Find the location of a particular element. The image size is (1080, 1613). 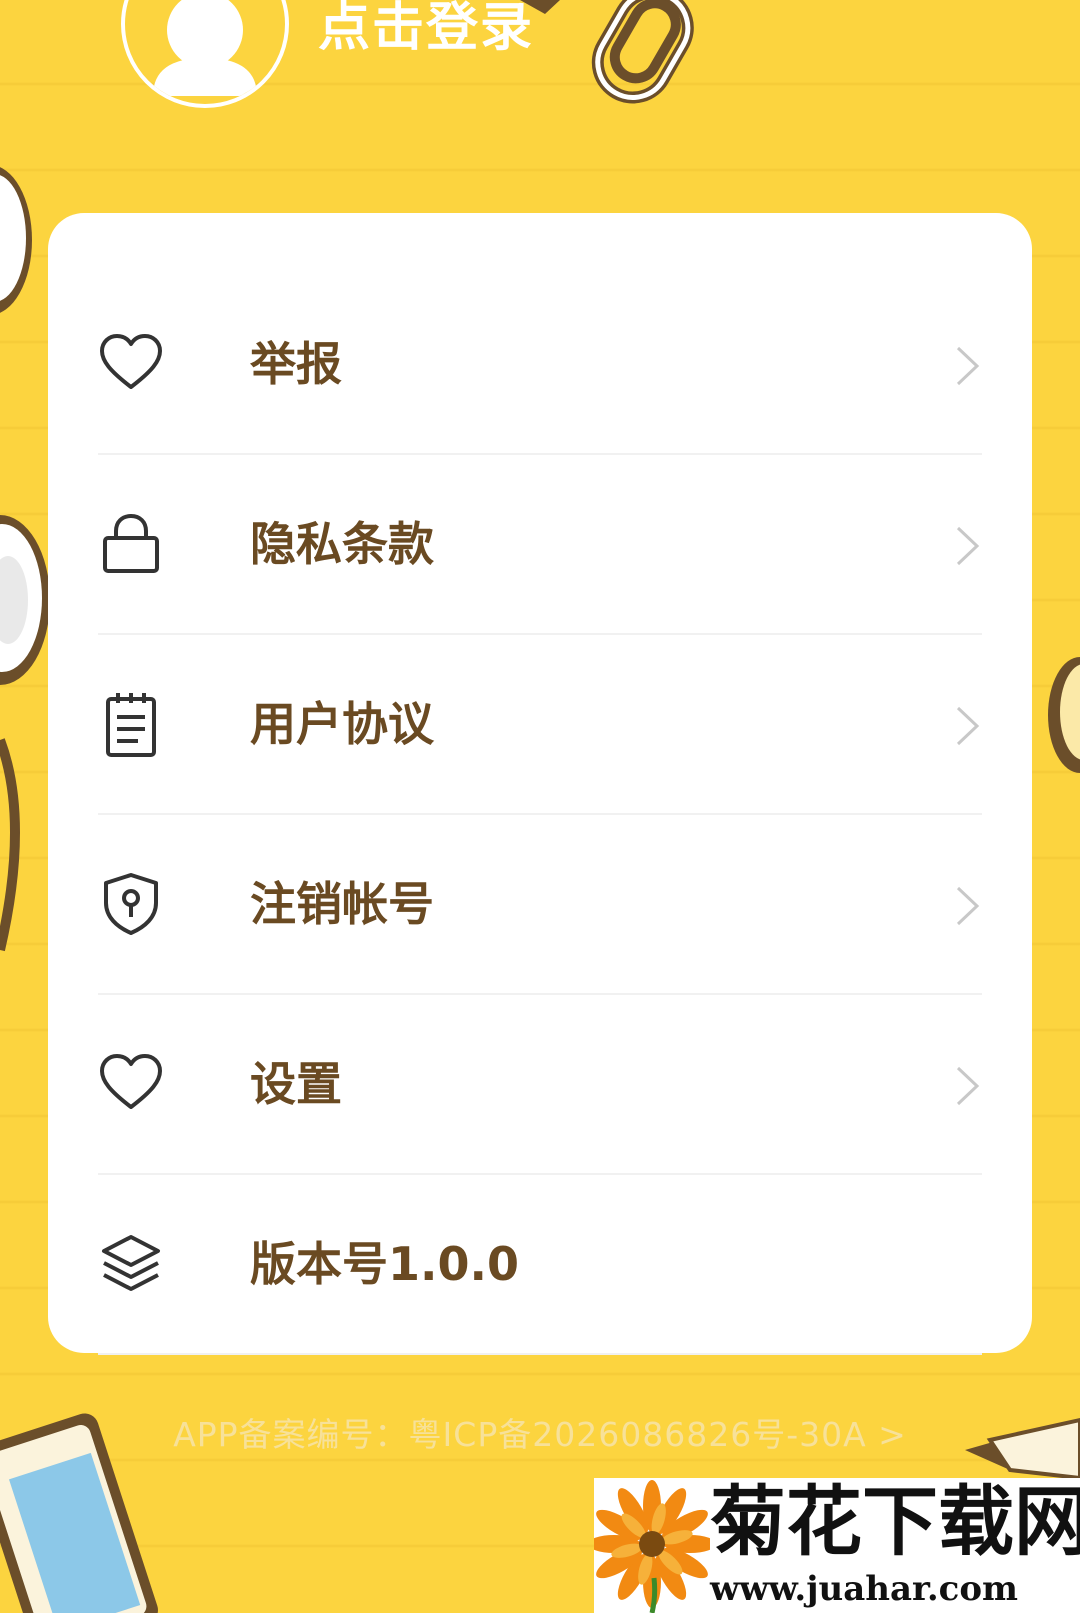

icp-record-link: APP备案编号：粤ICP备2026086826号-30A > is located at coordinates (540, 1432).